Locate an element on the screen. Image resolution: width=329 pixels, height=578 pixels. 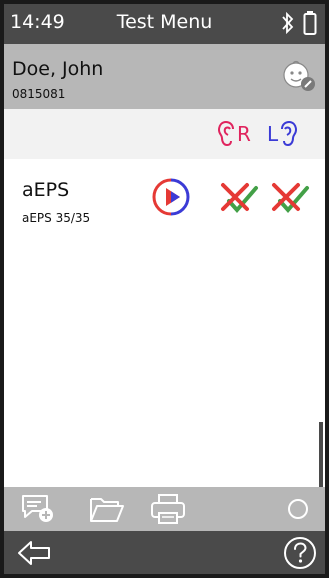
ear-header: R L is located at coordinates (164, 134).